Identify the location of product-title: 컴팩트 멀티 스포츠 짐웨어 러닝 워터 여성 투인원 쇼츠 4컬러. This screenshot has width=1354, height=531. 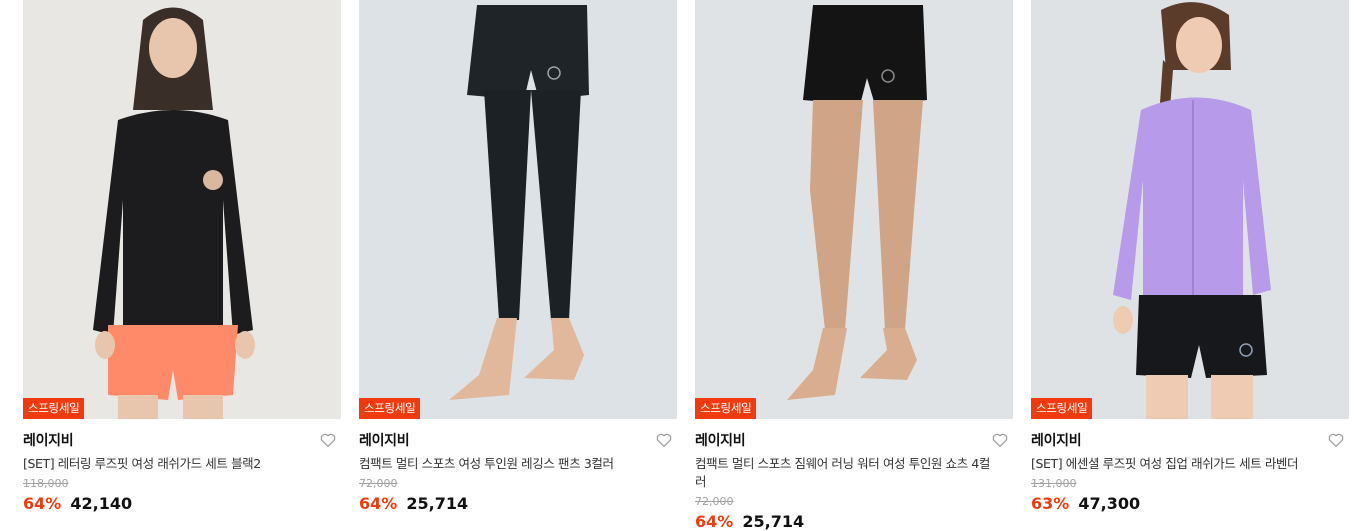
(845, 473).